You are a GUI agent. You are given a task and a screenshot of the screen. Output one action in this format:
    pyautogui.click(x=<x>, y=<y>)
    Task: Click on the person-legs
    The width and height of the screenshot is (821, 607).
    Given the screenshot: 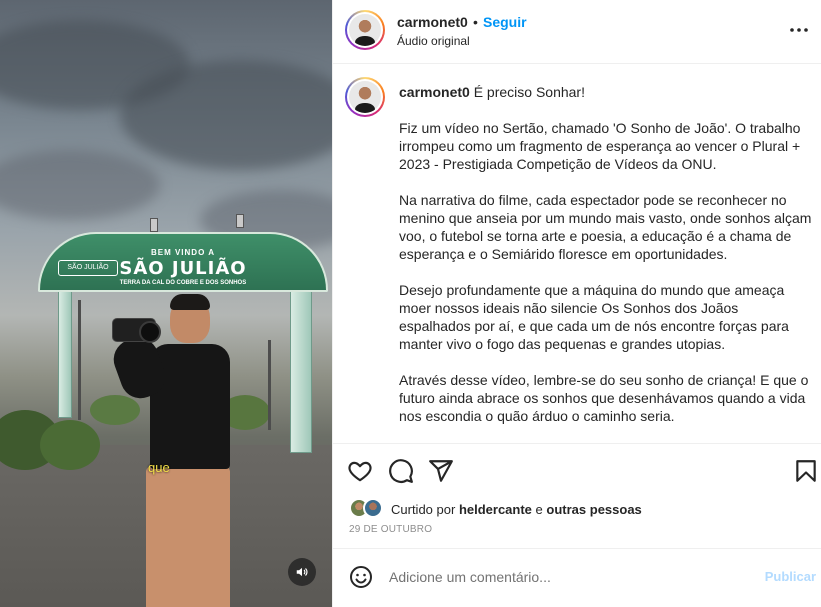 What is the action you would take?
    pyautogui.click(x=188, y=536)
    